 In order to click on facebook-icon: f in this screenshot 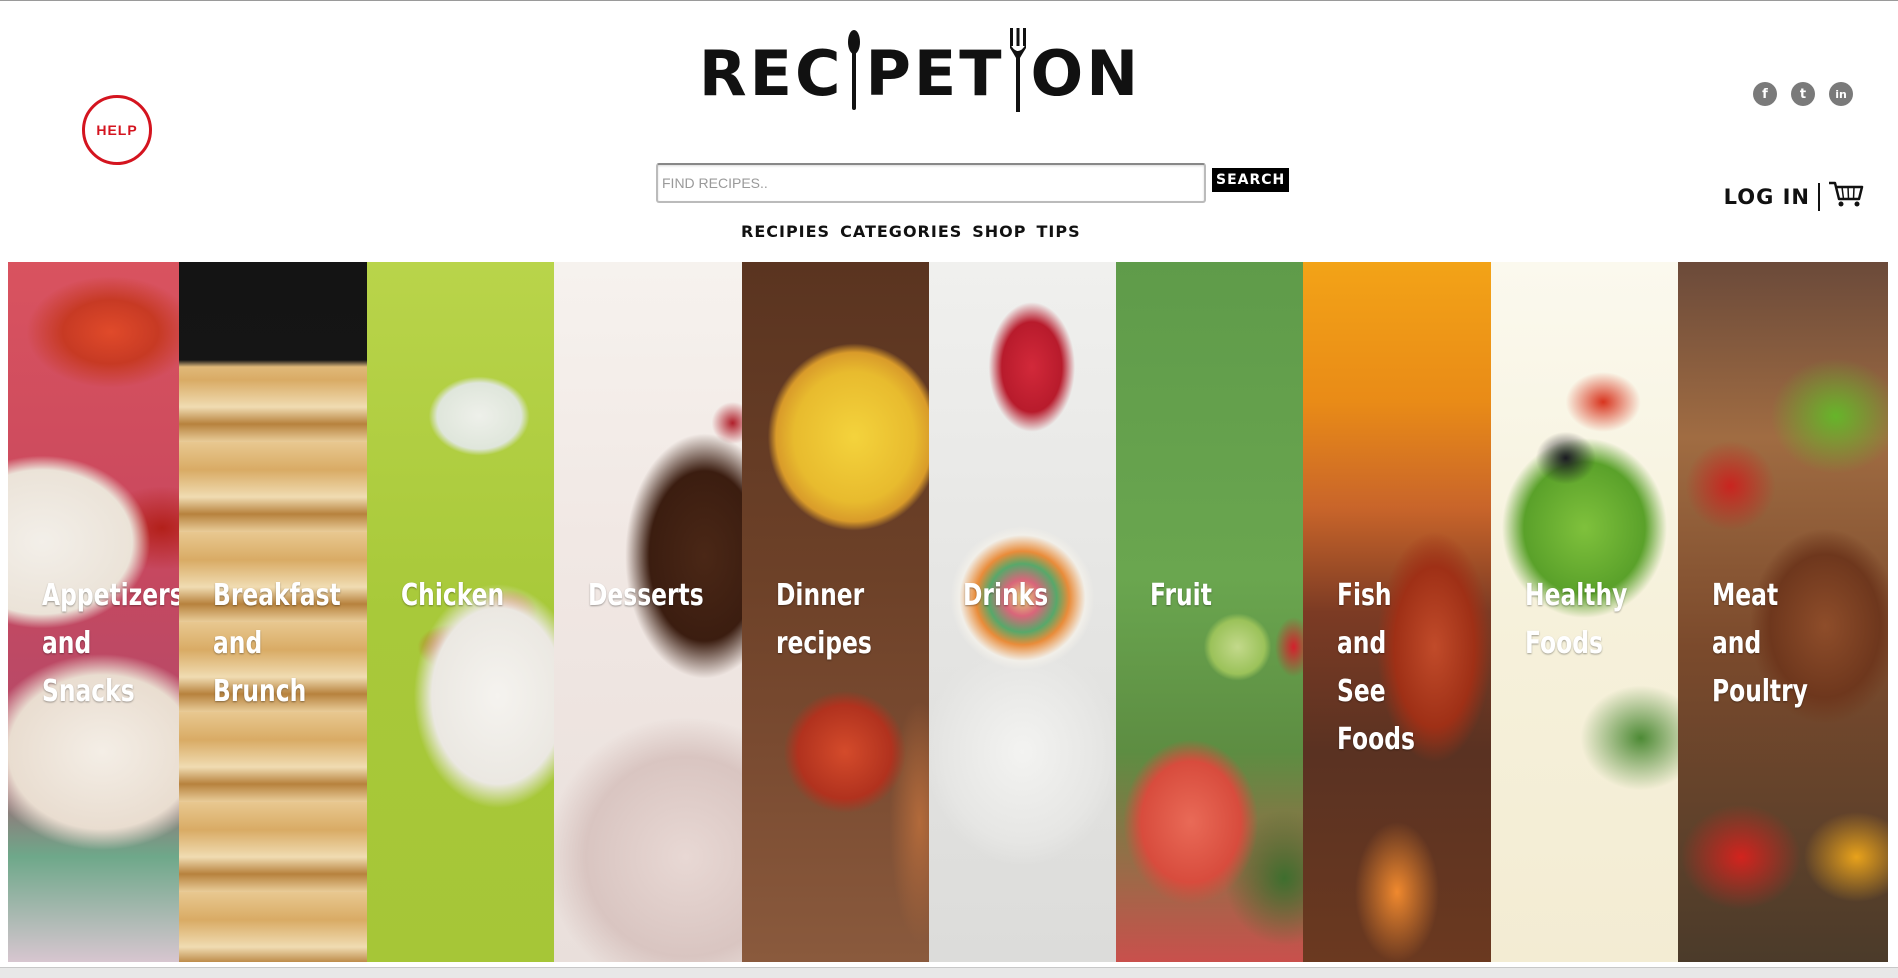, I will do `click(1765, 94)`.